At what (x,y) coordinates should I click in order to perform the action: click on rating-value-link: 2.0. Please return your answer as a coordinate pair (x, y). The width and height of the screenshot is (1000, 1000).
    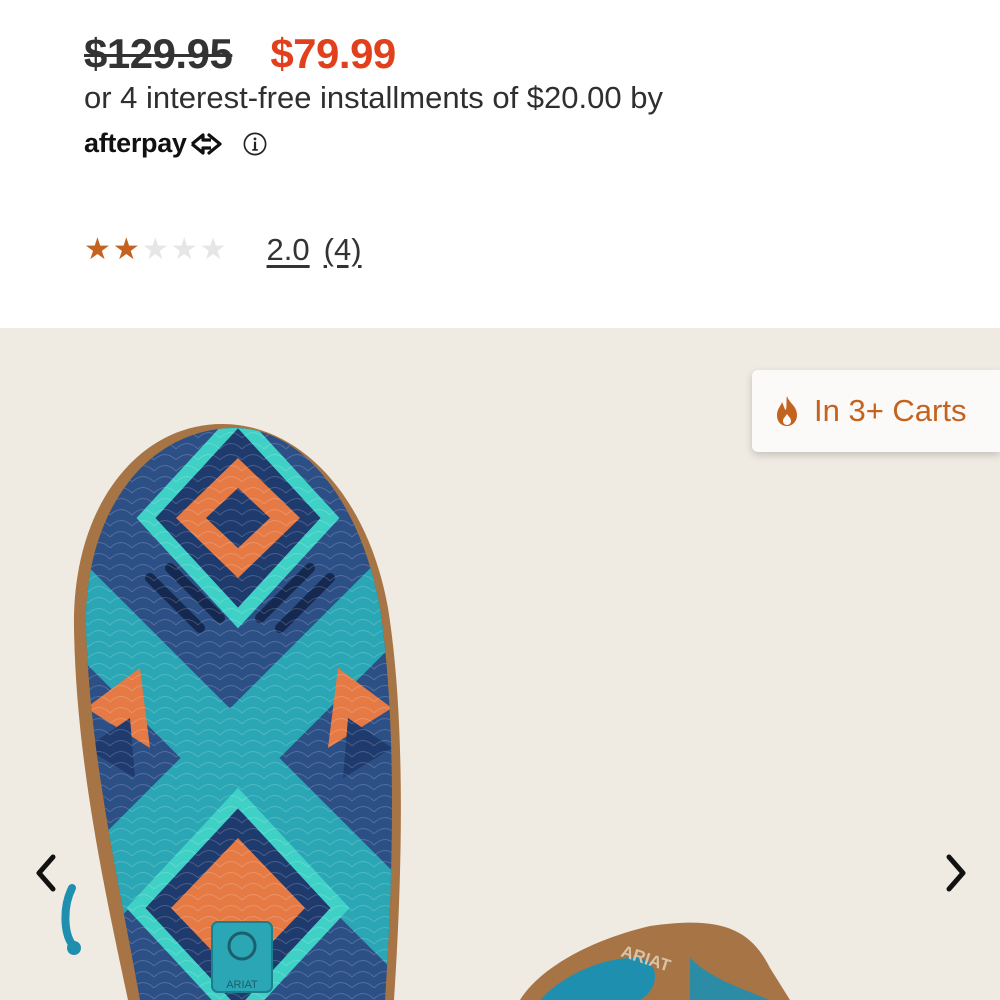
    Looking at the image, I should click on (288, 250).